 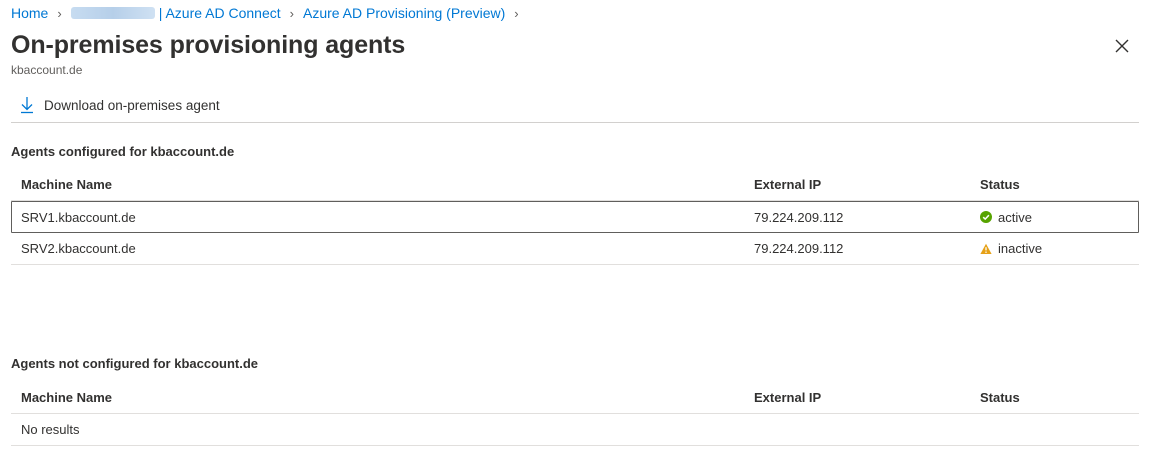 What do you see at coordinates (132, 105) in the screenshot?
I see `download-agent-label: Download on-premises agent` at bounding box center [132, 105].